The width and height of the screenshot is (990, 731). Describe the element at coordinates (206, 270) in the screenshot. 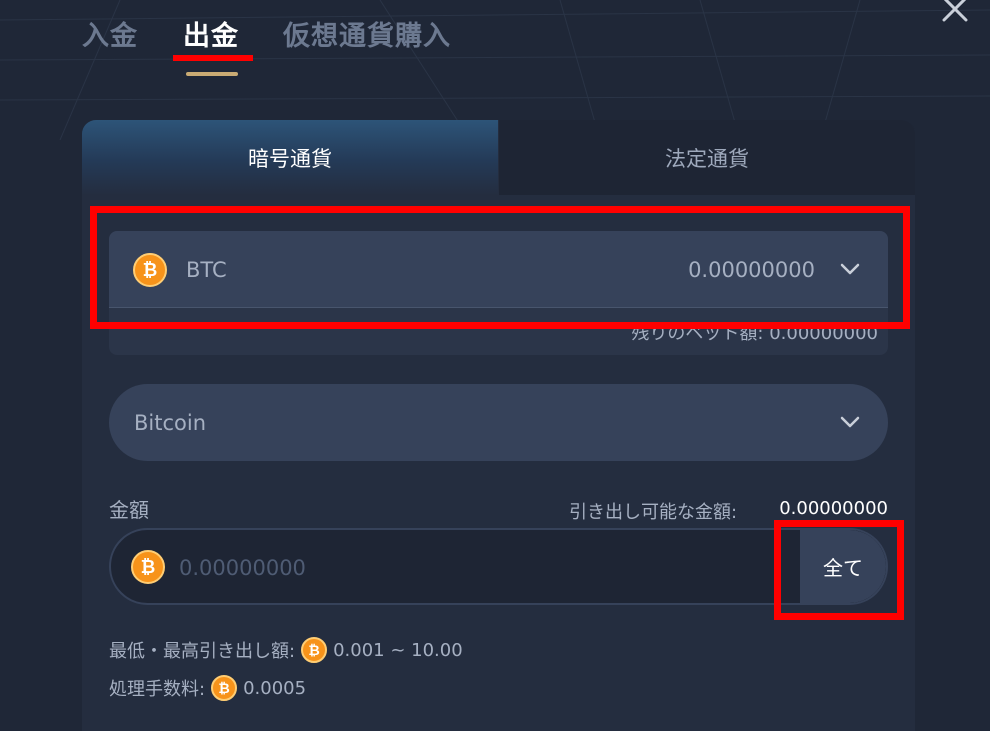

I see `currency-code: BTC` at that location.